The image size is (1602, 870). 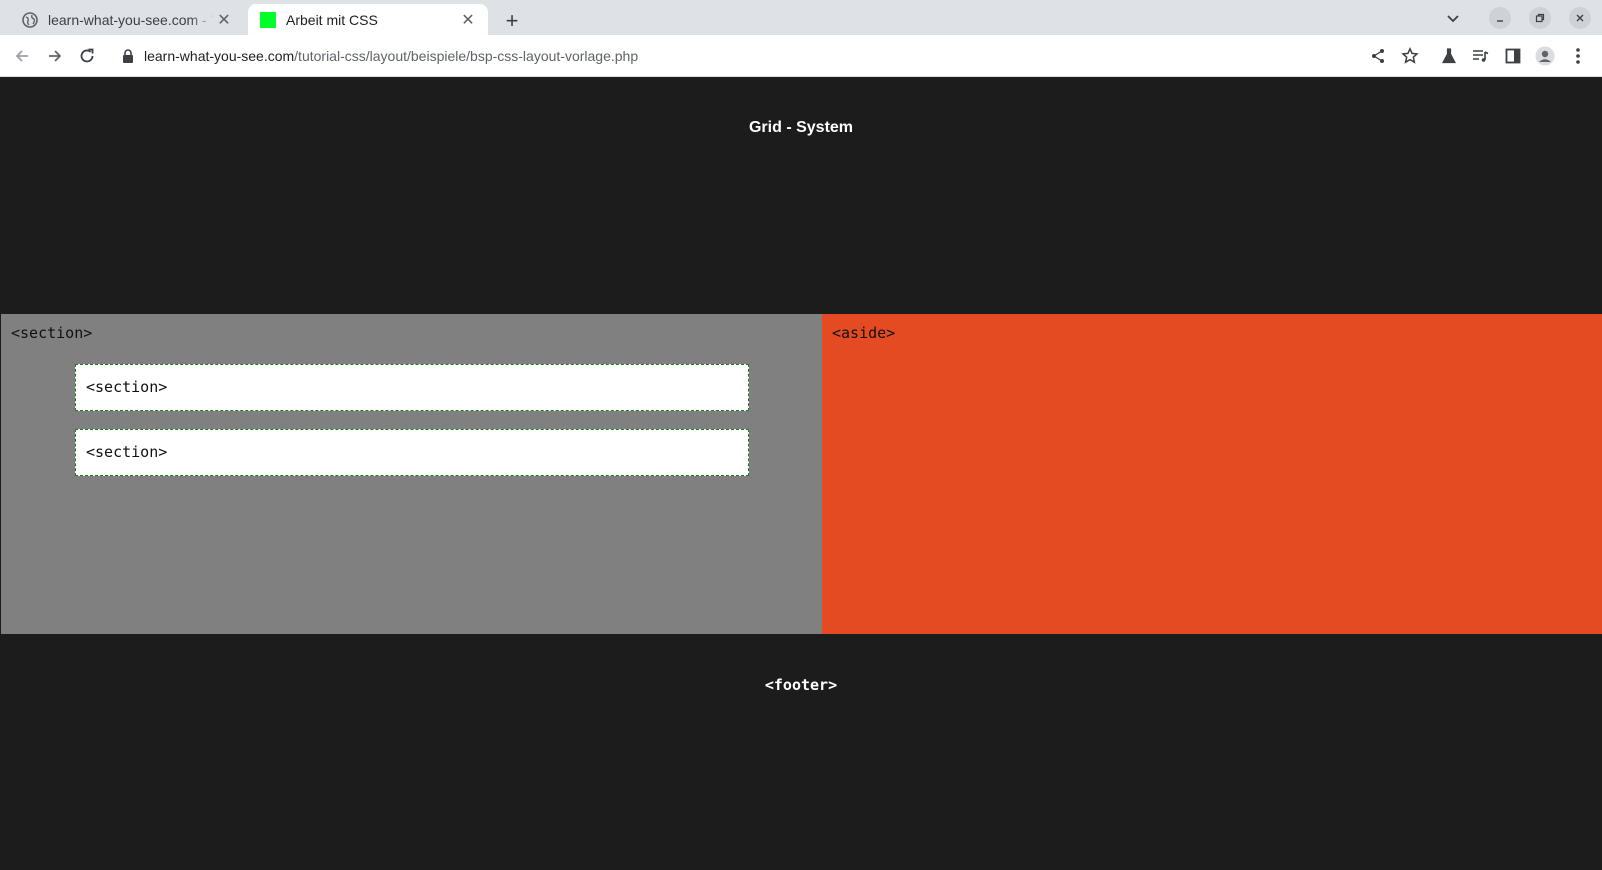 I want to click on share-icon, so click(x=1378, y=56).